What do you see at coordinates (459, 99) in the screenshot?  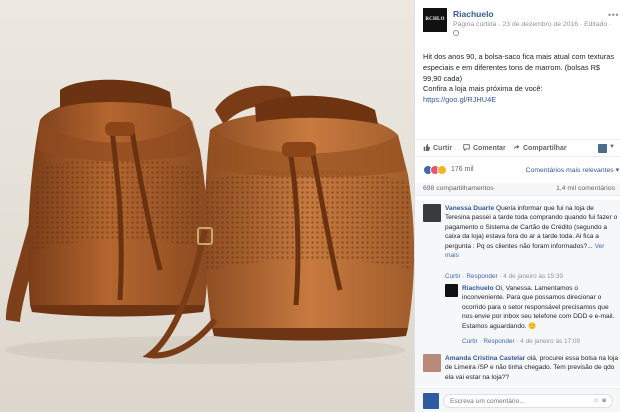 I see `post-link: https://goo.gl/RJHU4E` at bounding box center [459, 99].